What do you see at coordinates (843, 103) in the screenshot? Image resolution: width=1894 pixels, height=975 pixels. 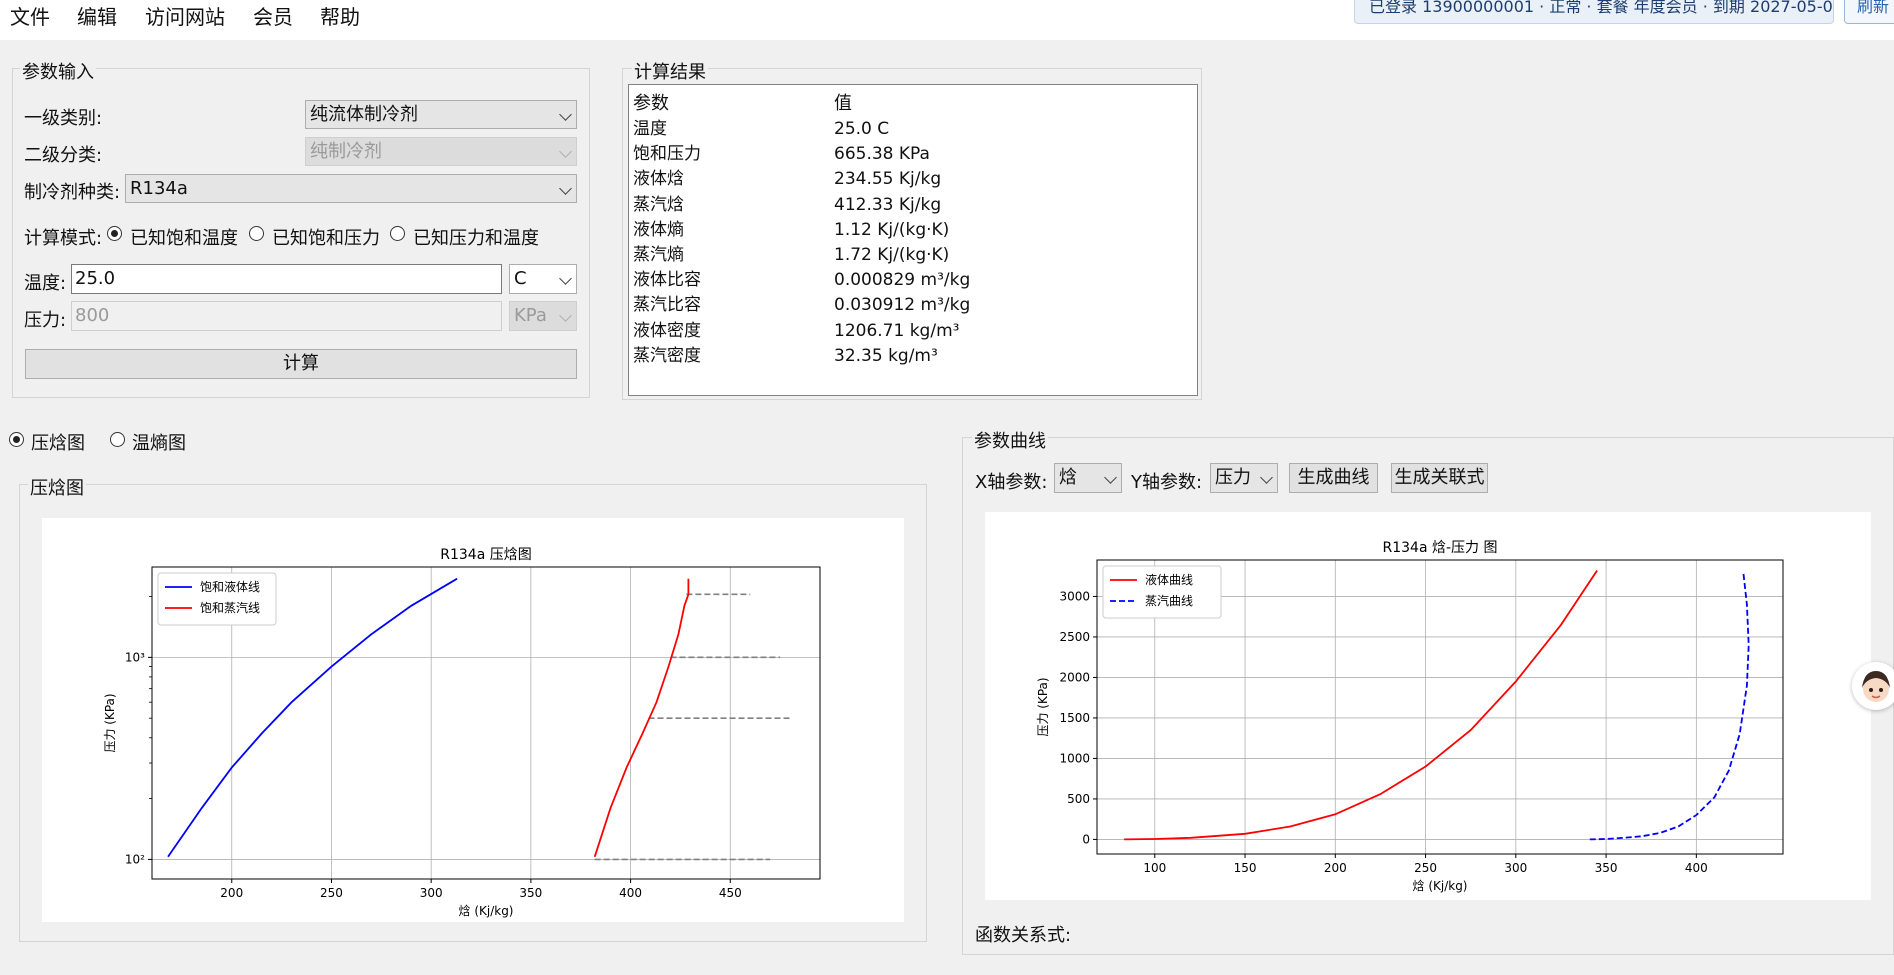 I see `header-value: 值` at bounding box center [843, 103].